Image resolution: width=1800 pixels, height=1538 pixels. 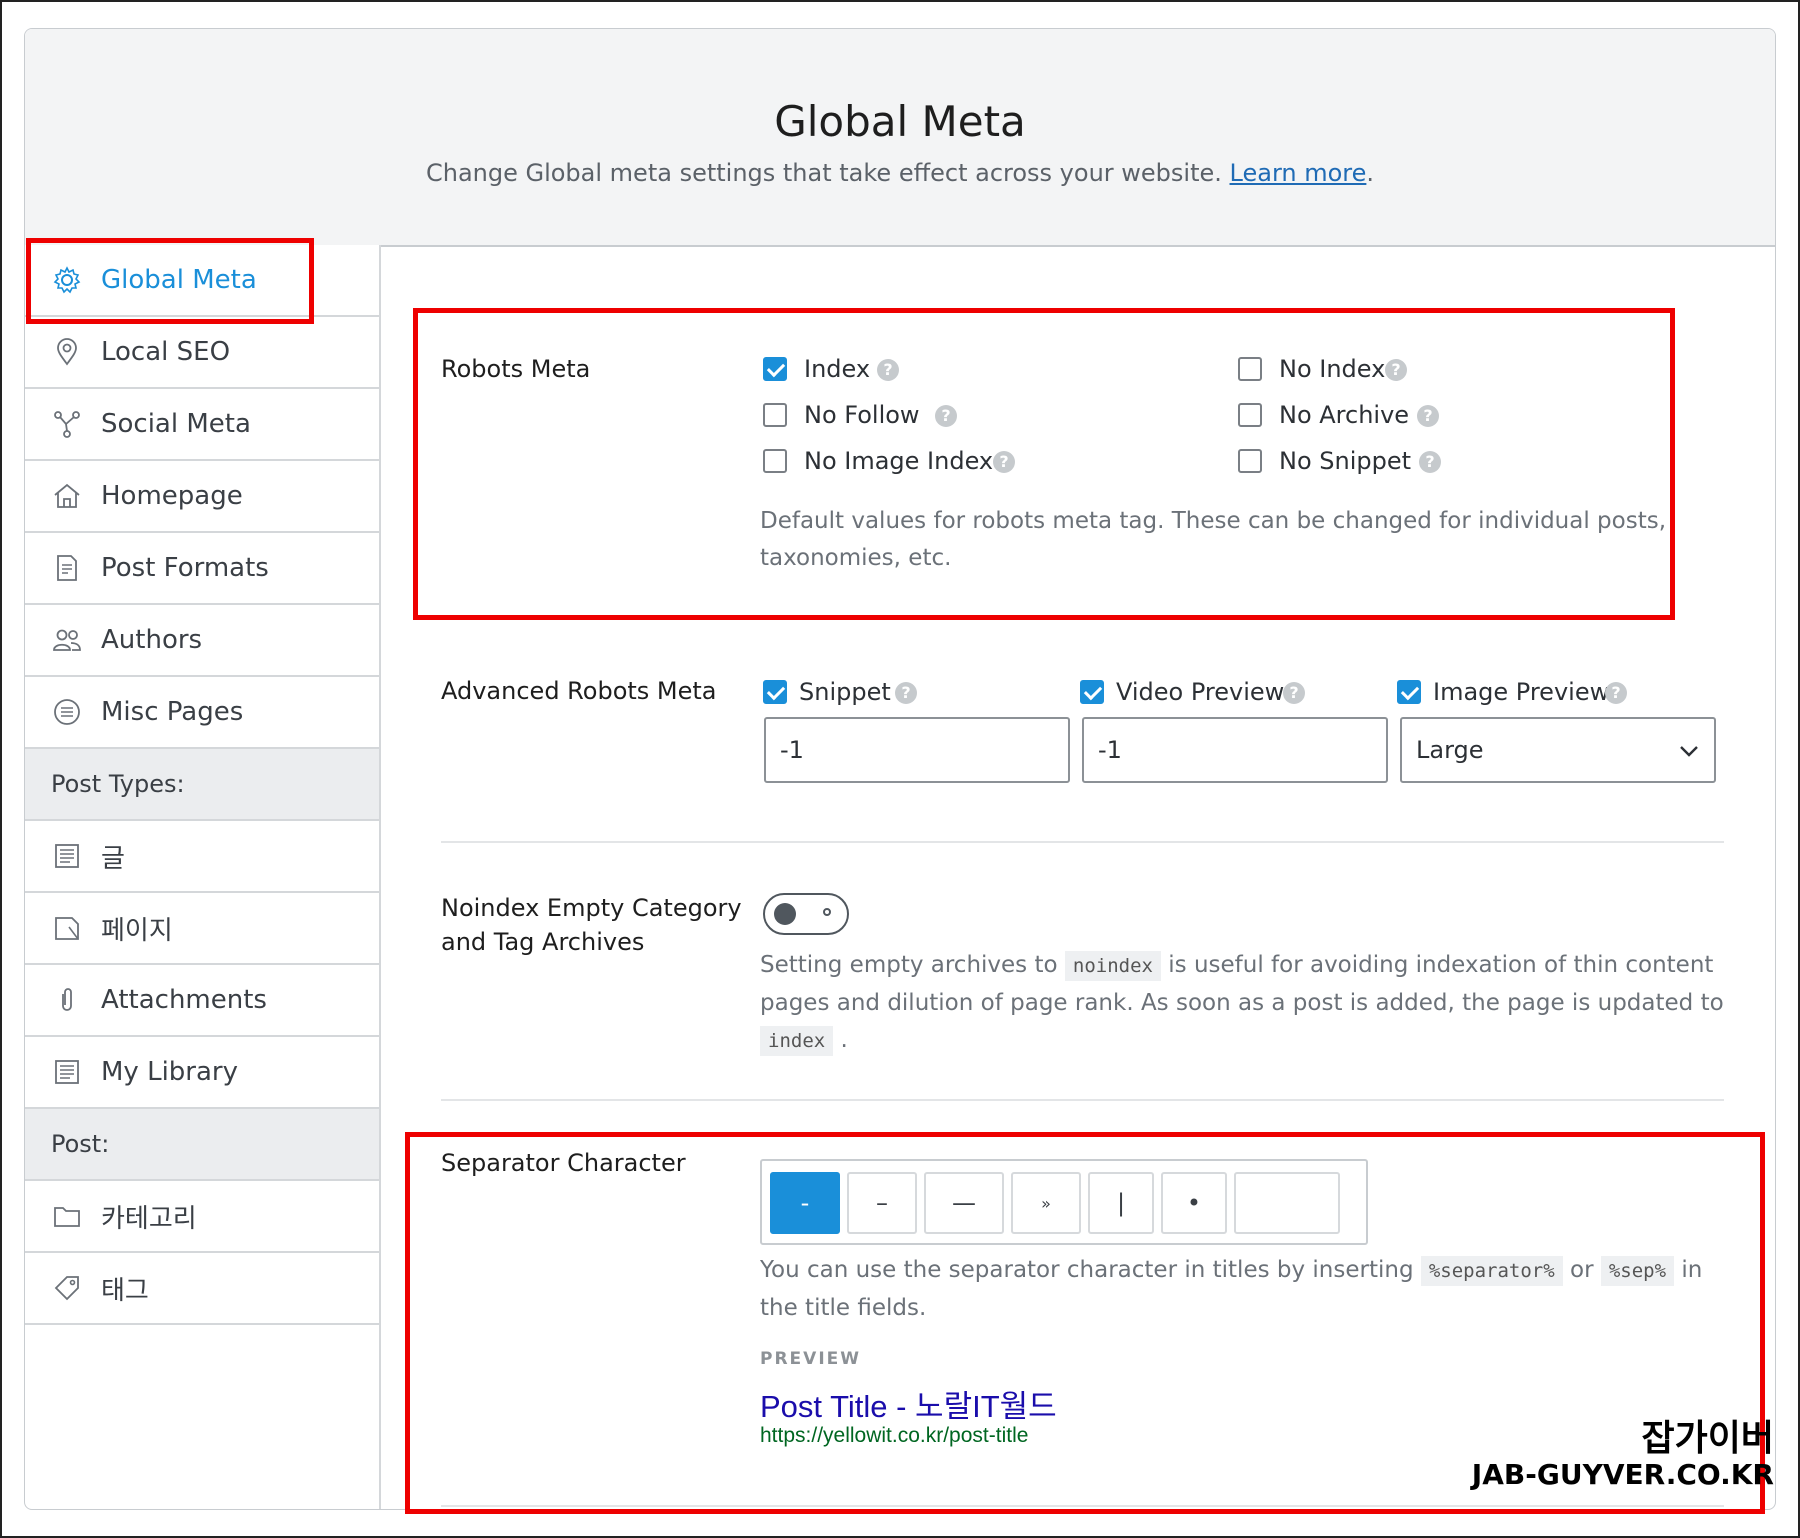 I want to click on noindex-empty-label: Noindex Empty Category and Tag Archives, so click(x=591, y=925).